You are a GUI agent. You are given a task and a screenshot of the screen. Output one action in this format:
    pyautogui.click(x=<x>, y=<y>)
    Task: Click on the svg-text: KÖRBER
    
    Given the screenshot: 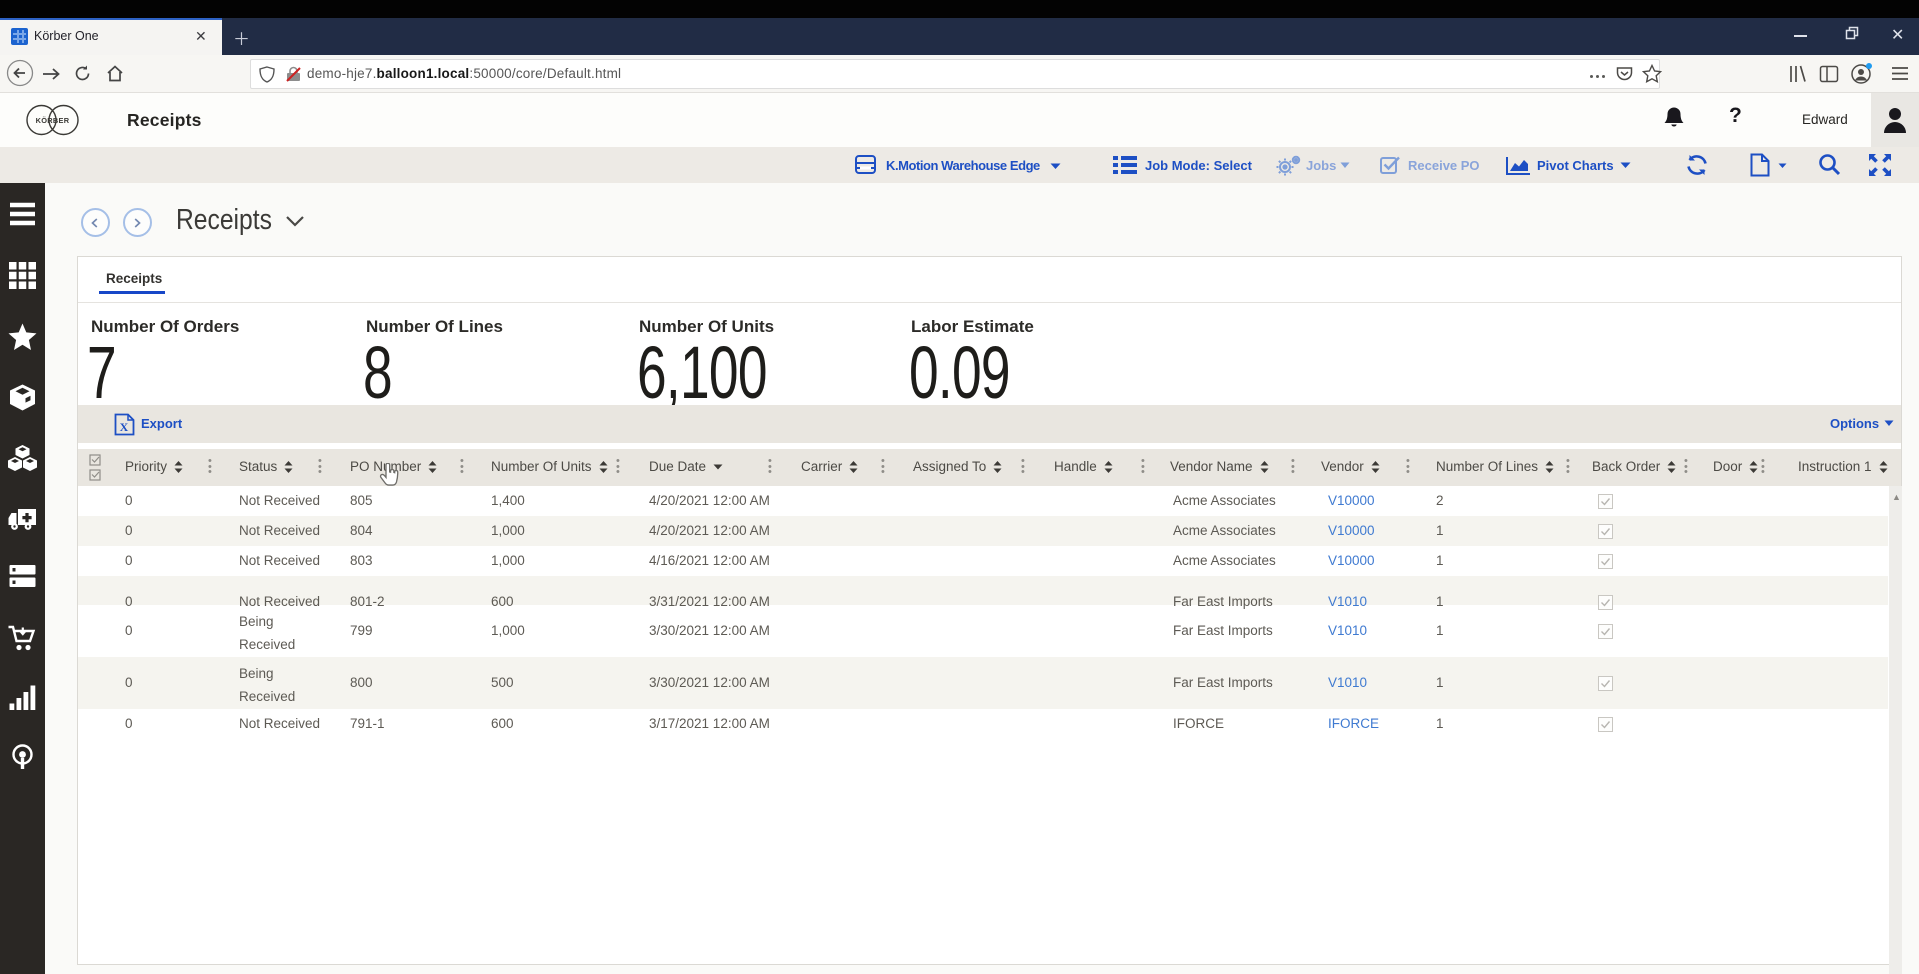 What is the action you would take?
    pyautogui.click(x=53, y=120)
    